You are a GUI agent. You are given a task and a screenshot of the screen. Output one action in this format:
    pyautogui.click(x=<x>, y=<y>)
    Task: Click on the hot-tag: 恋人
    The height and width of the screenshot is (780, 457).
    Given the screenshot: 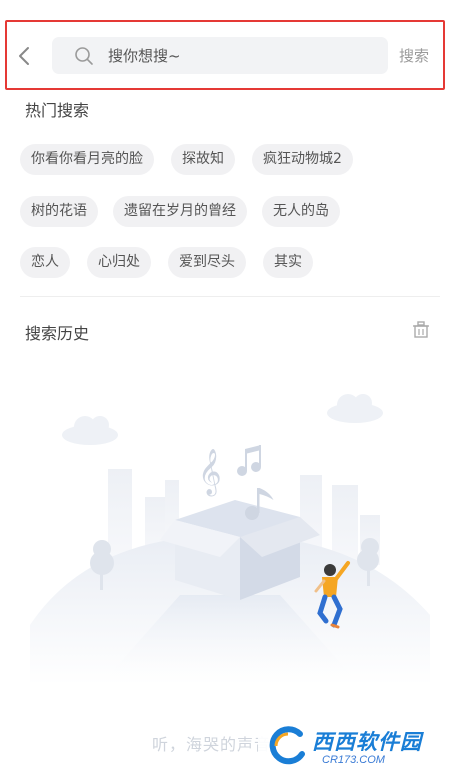 What is the action you would take?
    pyautogui.click(x=45, y=262)
    